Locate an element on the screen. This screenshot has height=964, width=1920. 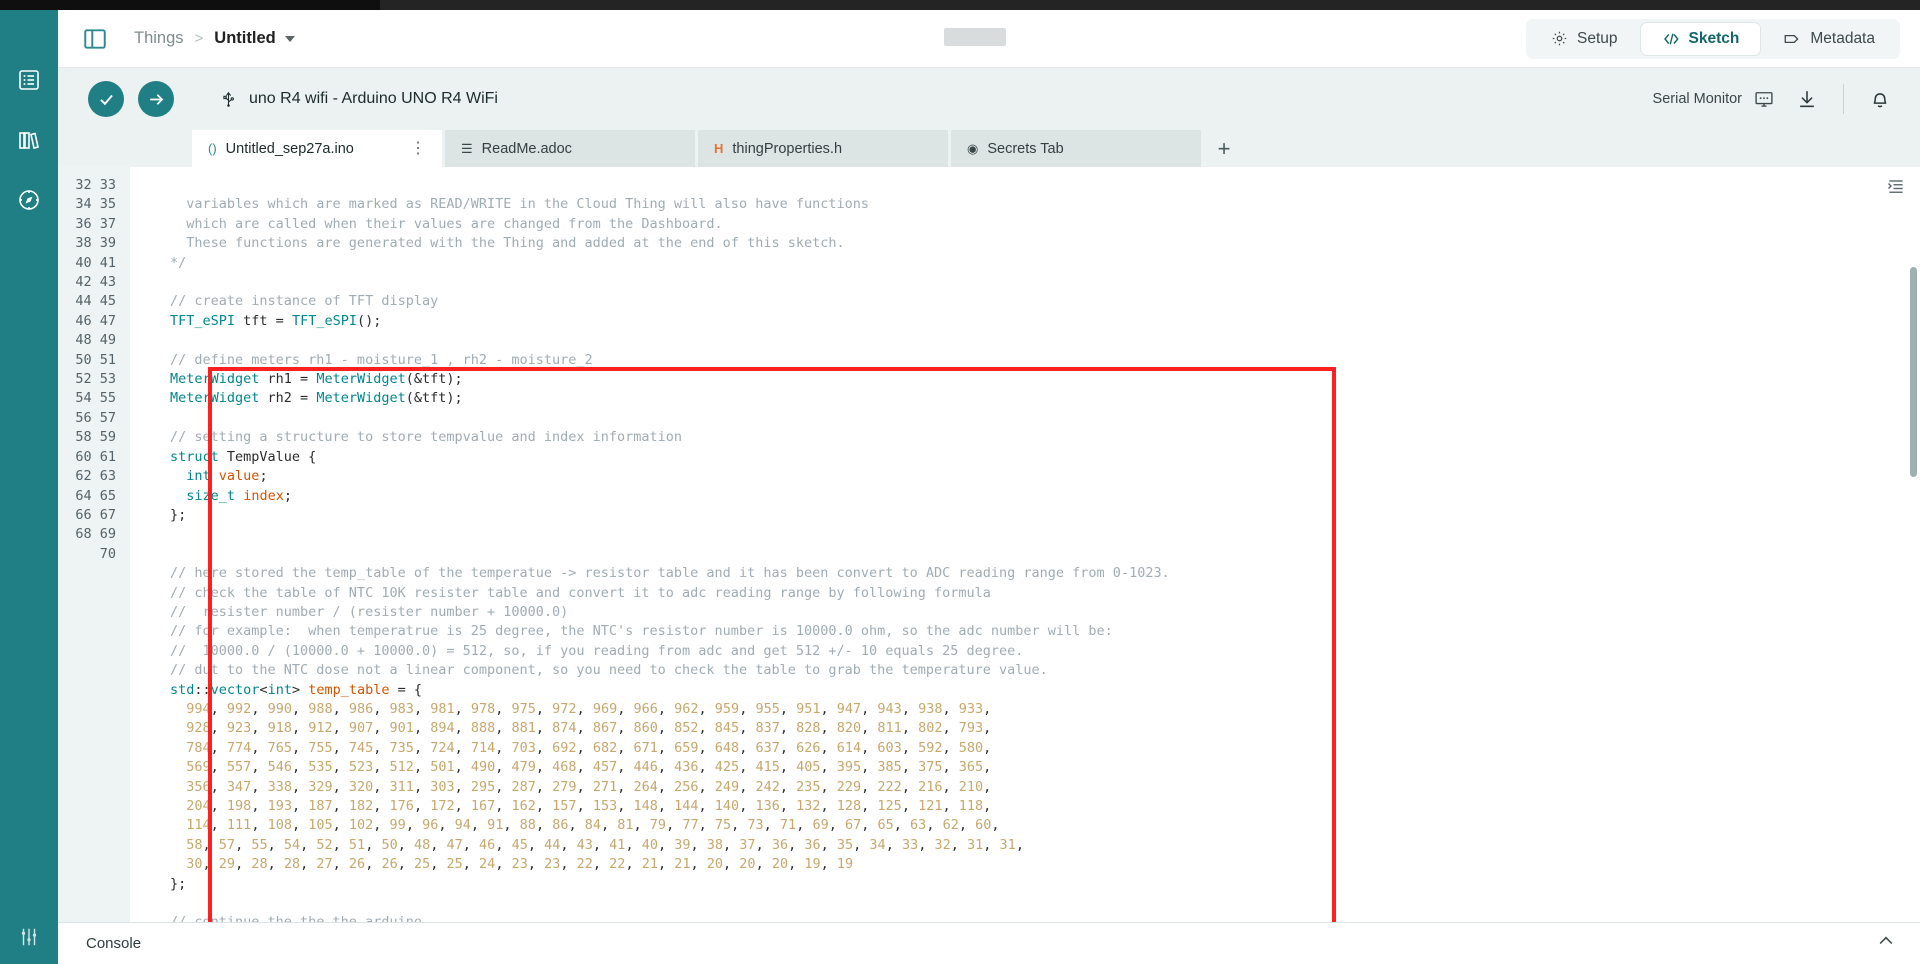
breadcrumb: Things > Untitled is located at coordinates (214, 38).